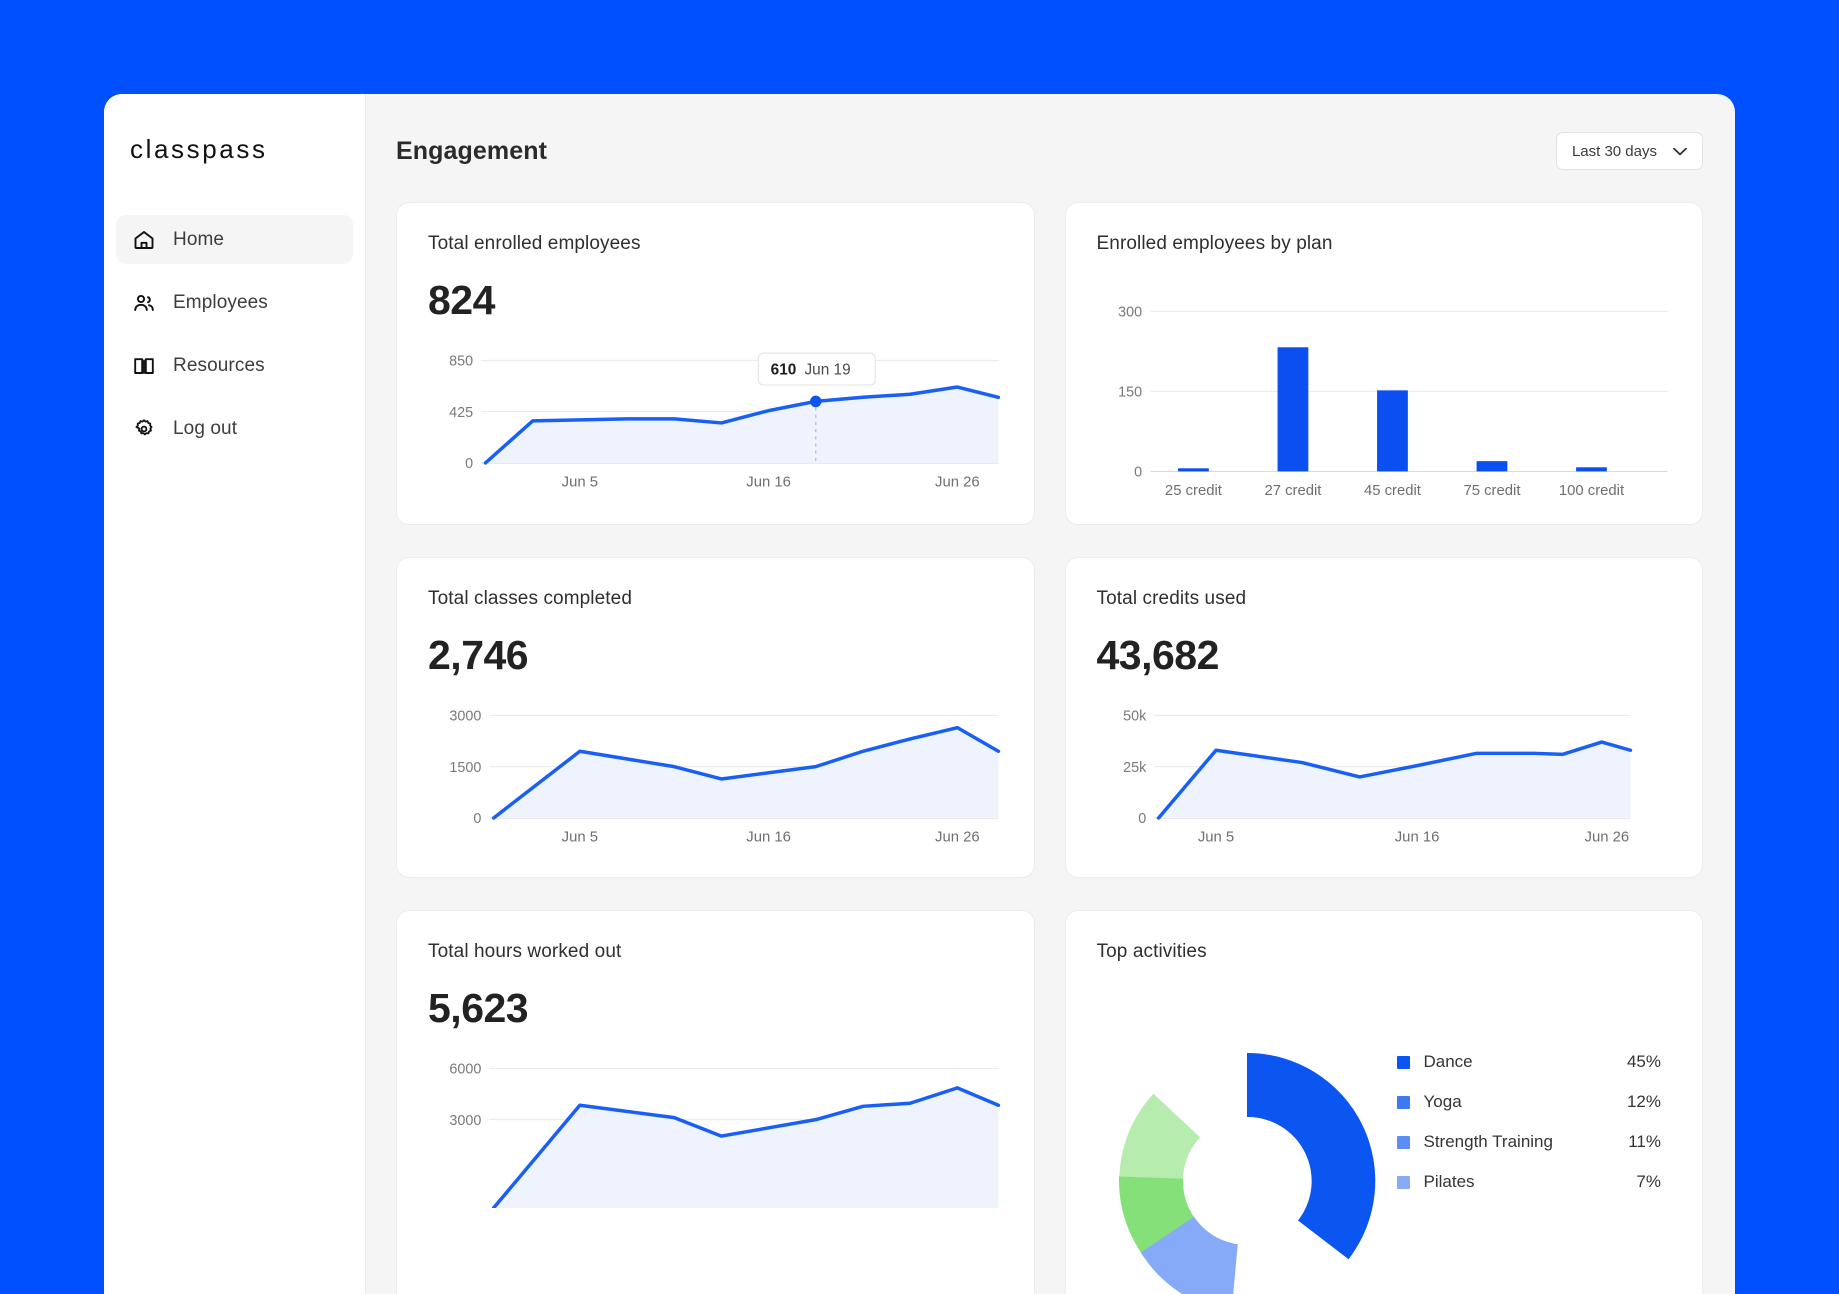 The image size is (1839, 1294). What do you see at coordinates (199, 149) in the screenshot?
I see `brand-logo: classpass` at bounding box center [199, 149].